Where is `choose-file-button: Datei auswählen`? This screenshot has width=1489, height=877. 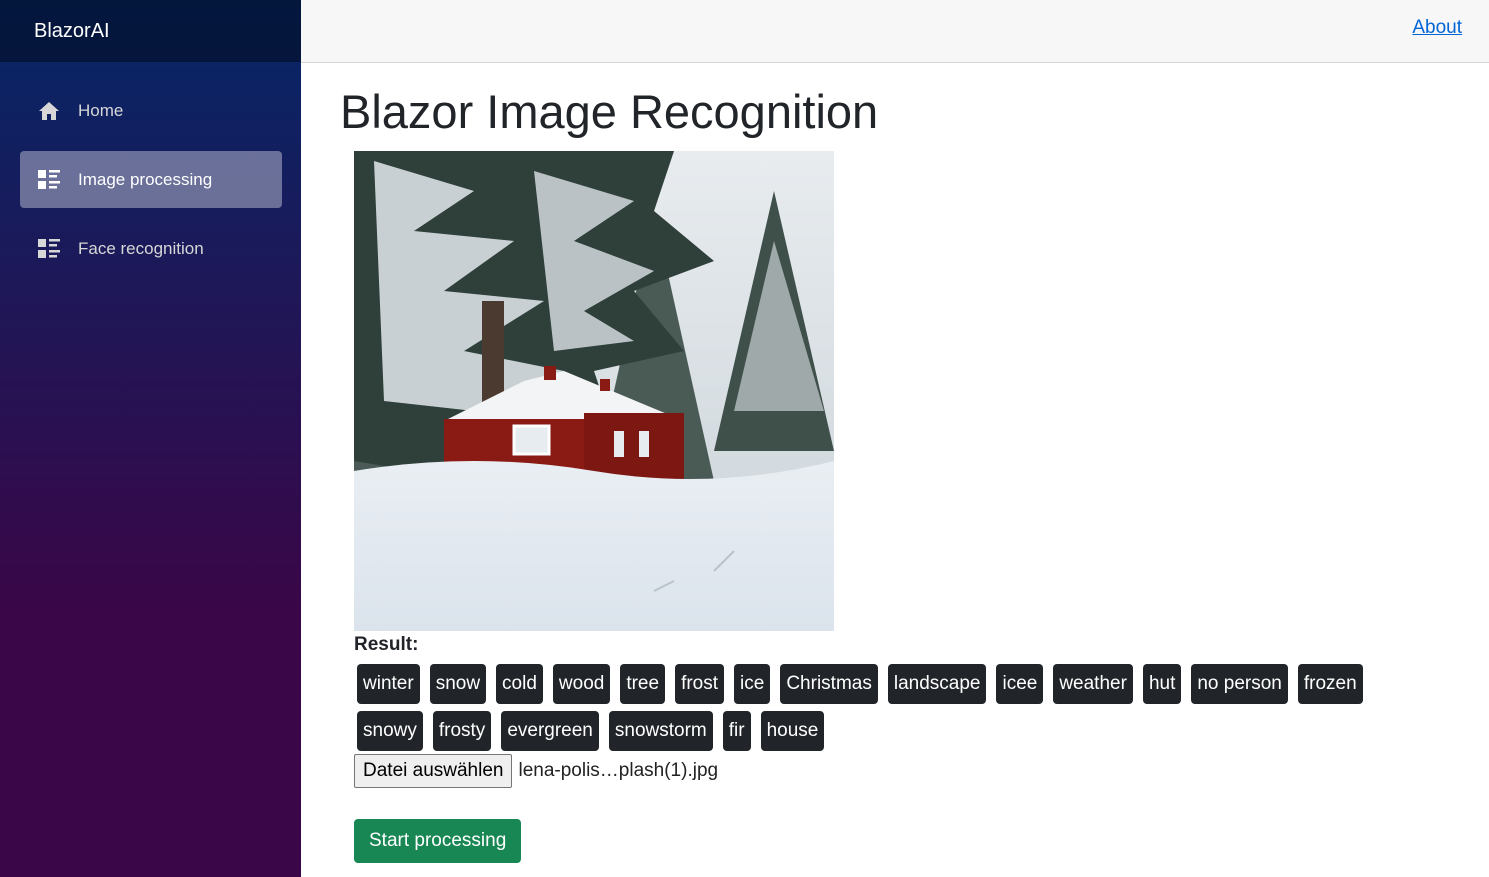
choose-file-button: Datei auswählen is located at coordinates (433, 771).